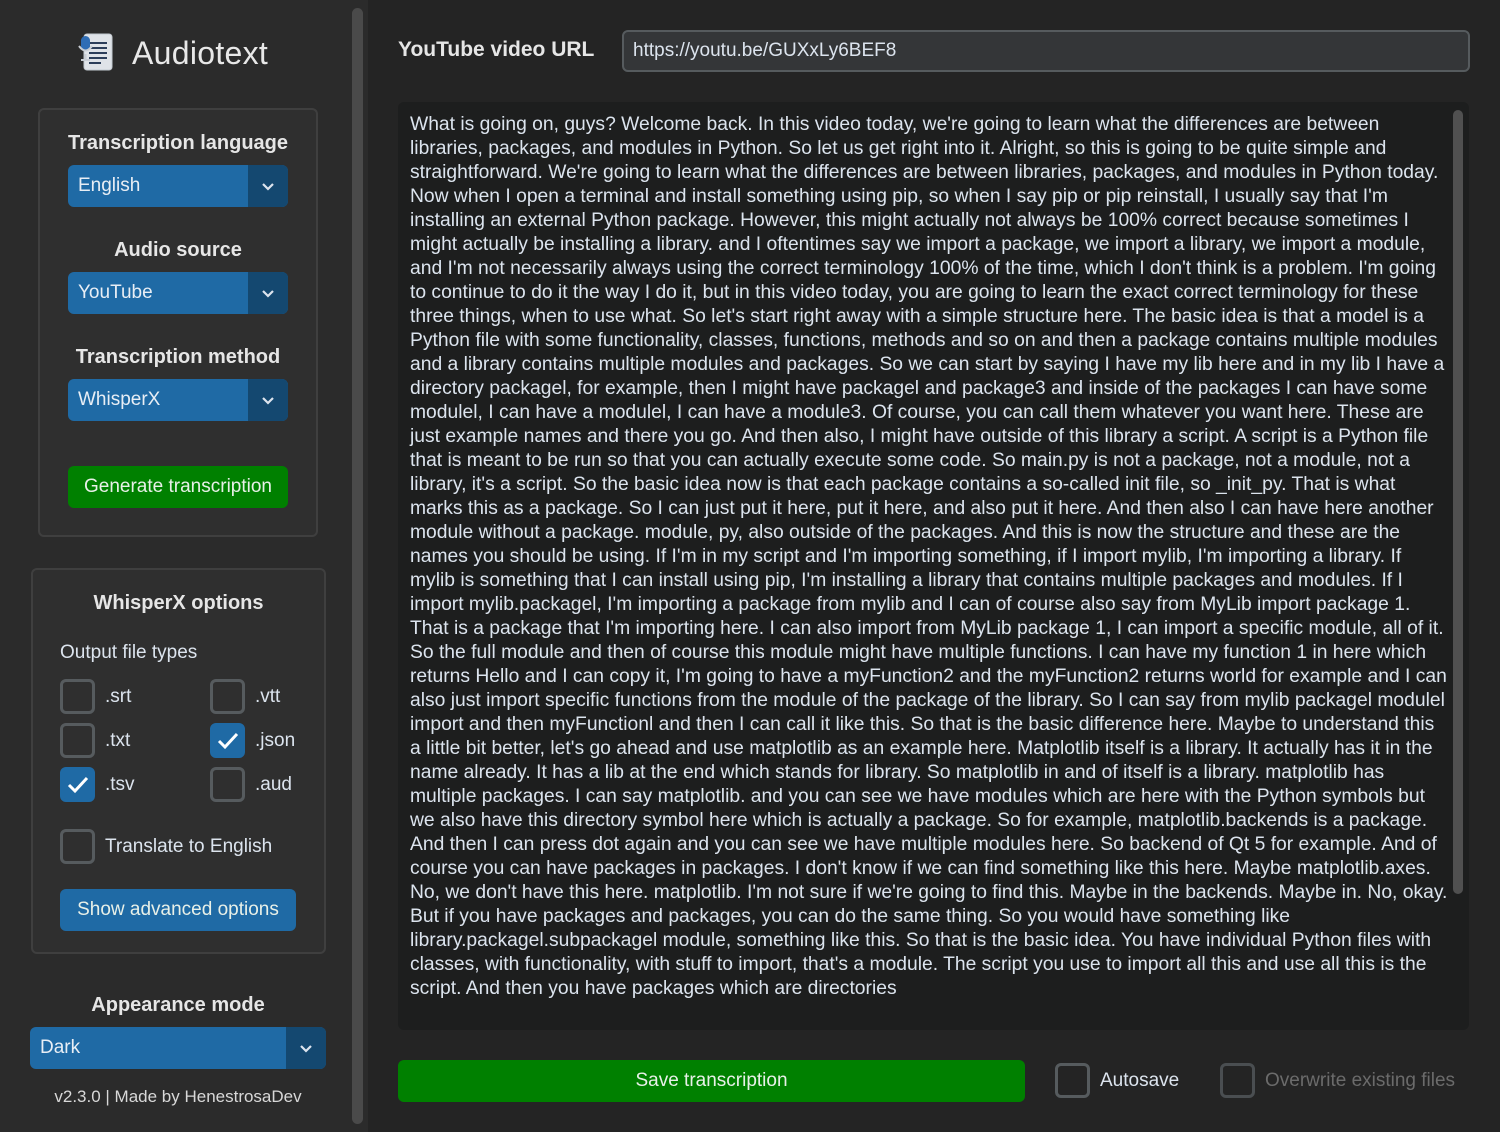 This screenshot has height=1132, width=1500. I want to click on overwrite-existing-files-label: Overwrite existing files, so click(1360, 1080).